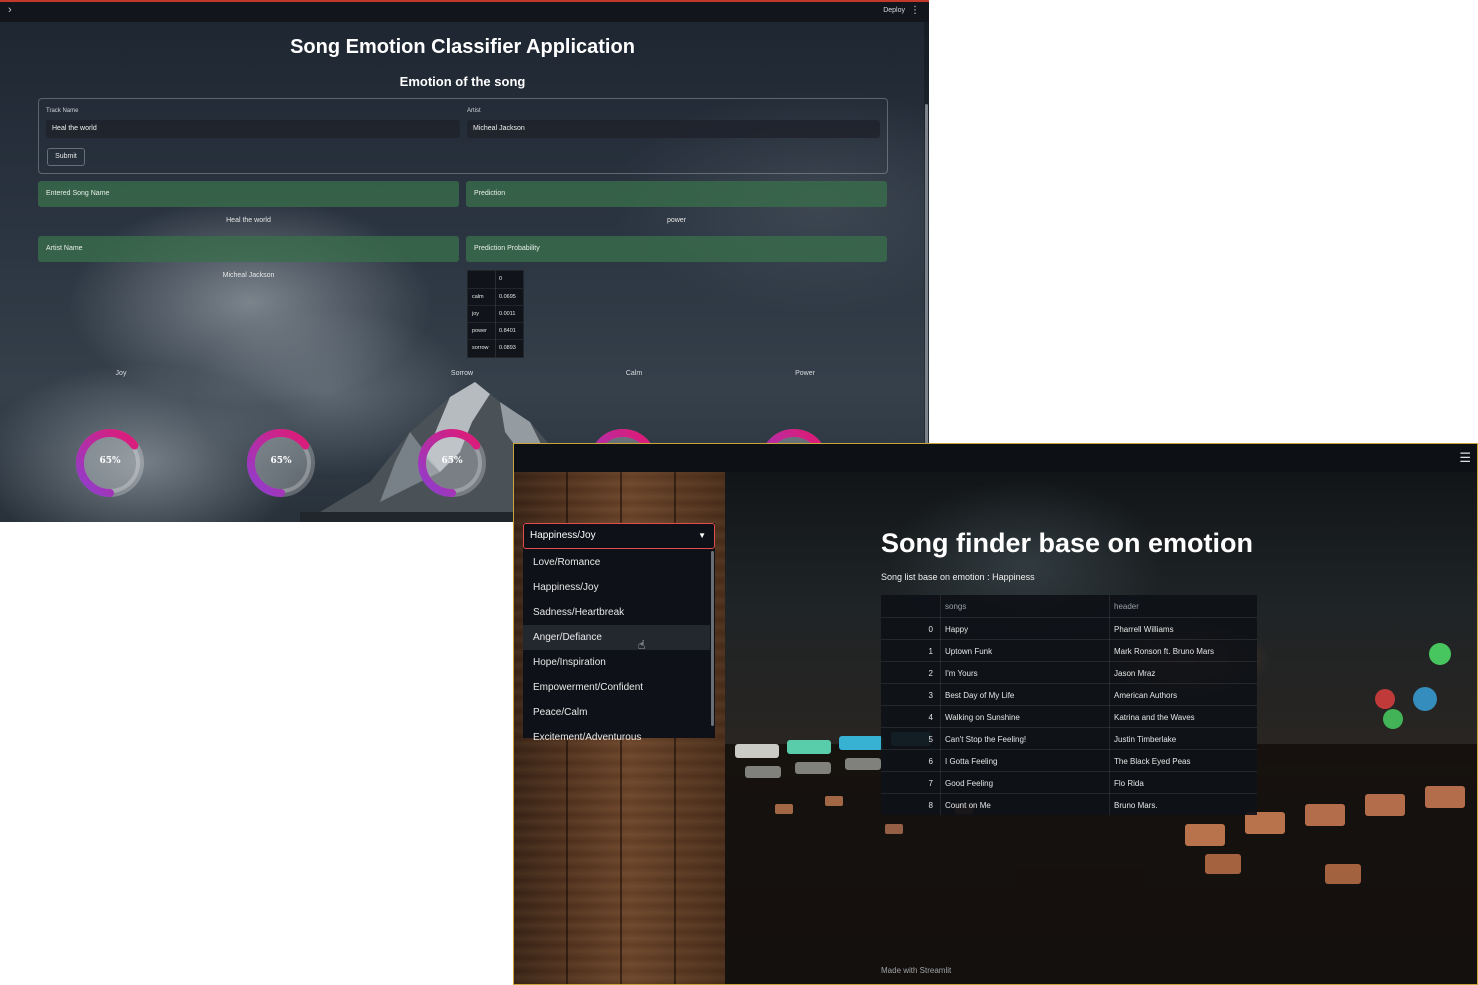 Image resolution: width=1478 pixels, height=985 pixels. I want to click on artist-name-header: Artist Name, so click(248, 249).